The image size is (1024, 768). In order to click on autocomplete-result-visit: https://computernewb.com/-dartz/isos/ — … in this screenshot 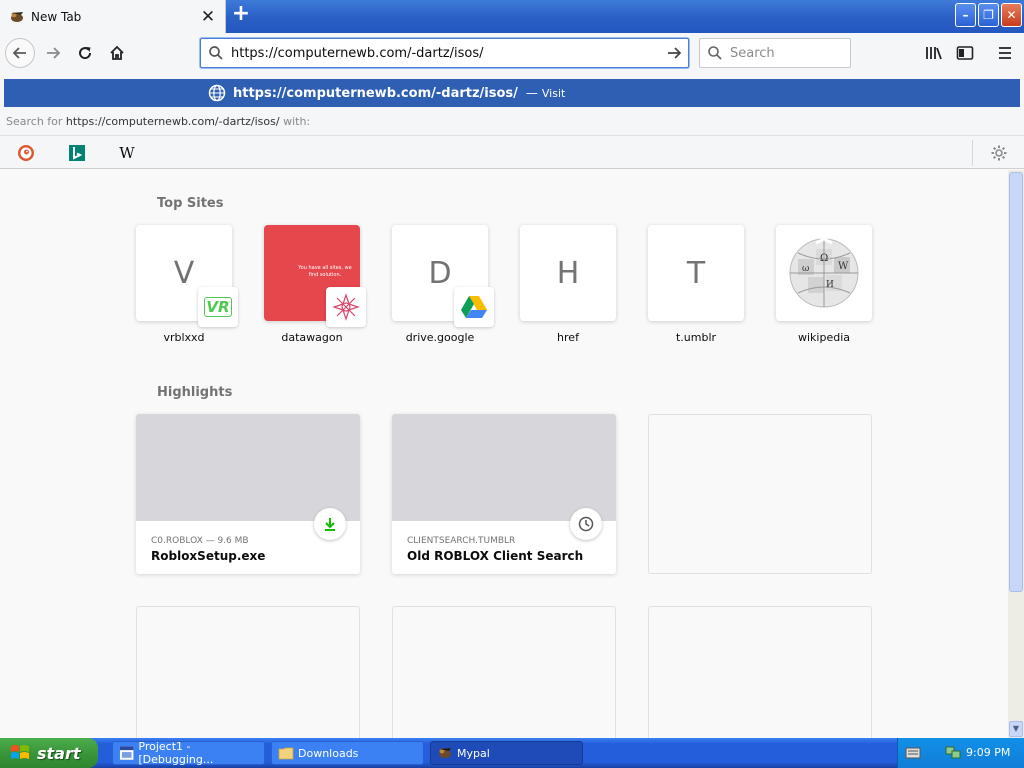, I will do `click(512, 93)`.